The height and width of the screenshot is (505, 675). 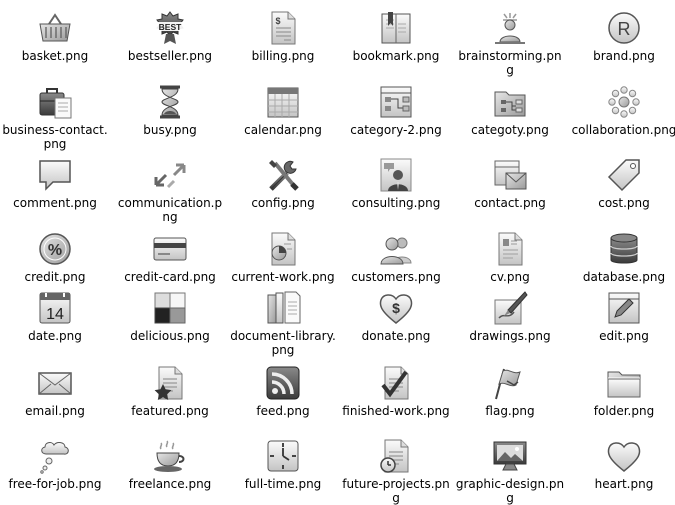 I want to click on freelance-icon, so click(x=170, y=456).